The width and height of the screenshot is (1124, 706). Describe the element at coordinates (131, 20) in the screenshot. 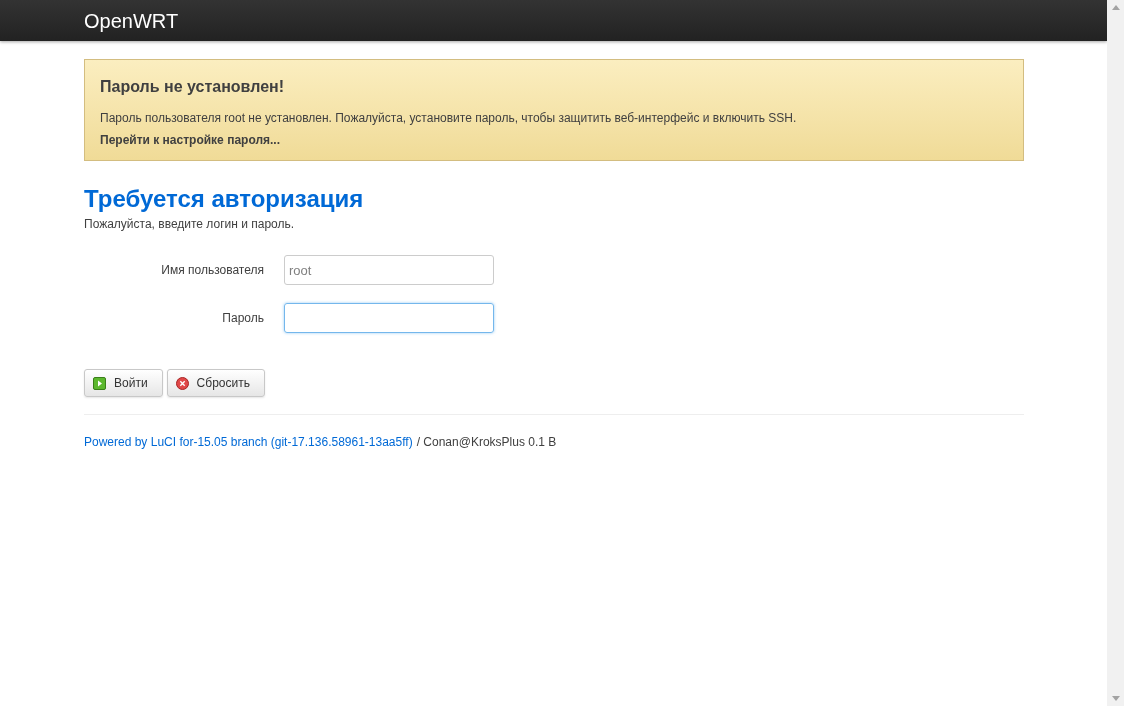

I see `brand-title: OpenWRT` at that location.